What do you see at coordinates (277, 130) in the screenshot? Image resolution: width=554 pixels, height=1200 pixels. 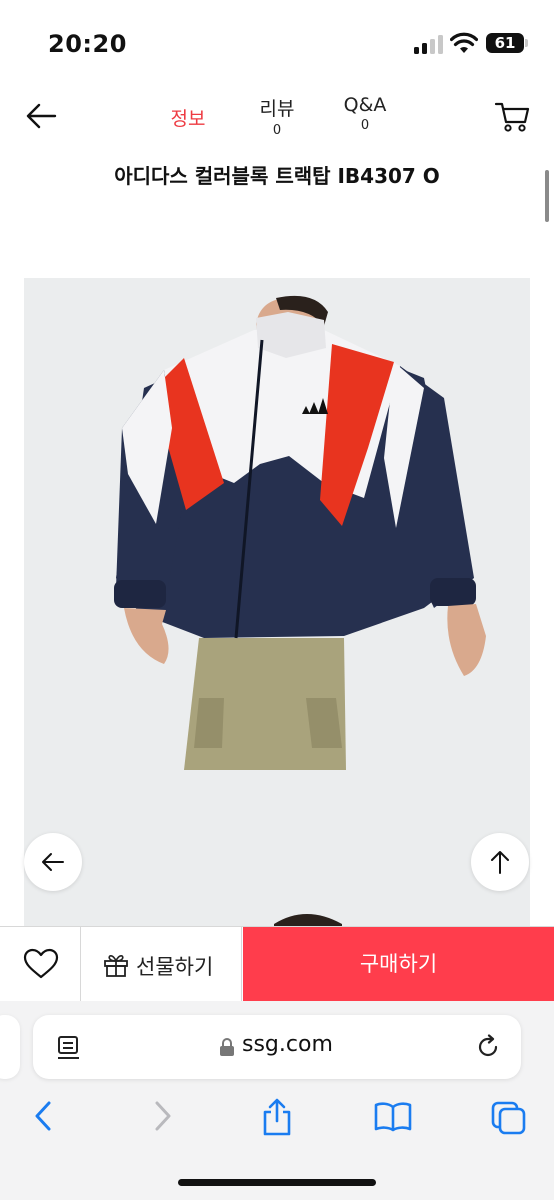 I see `tab-review-count: 0` at bounding box center [277, 130].